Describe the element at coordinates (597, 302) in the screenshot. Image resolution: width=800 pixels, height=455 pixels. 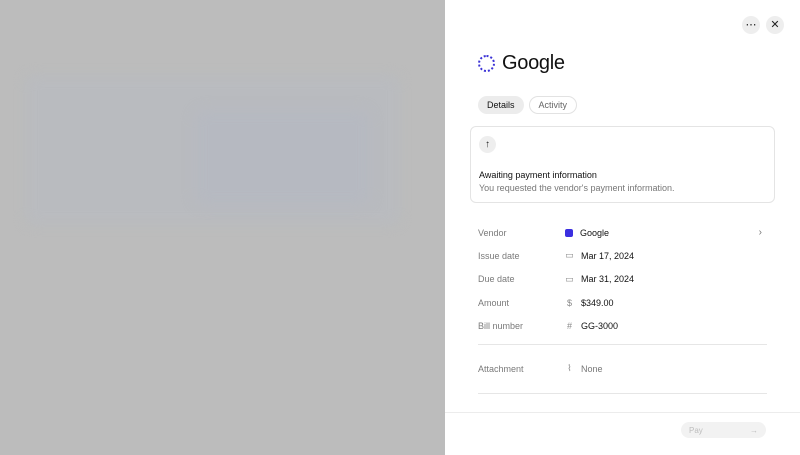
I see `amount-value: $349.00` at that location.